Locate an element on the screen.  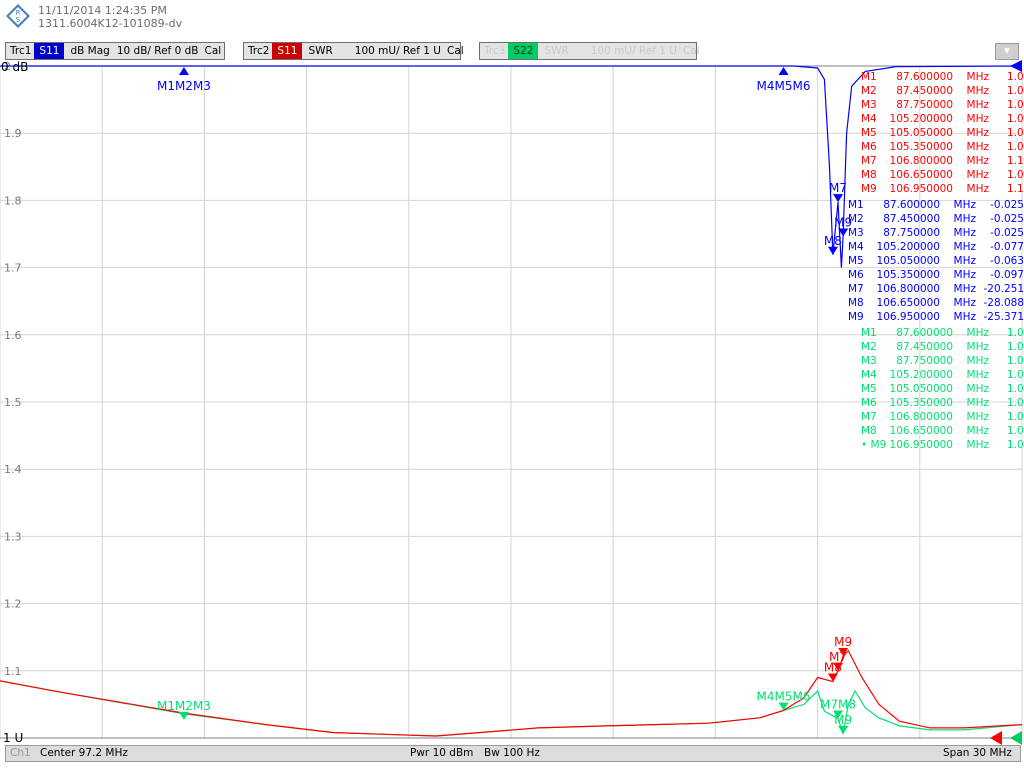
marker-row: M7106.800000MHz-20.251dB is located at coordinates (936, 289).